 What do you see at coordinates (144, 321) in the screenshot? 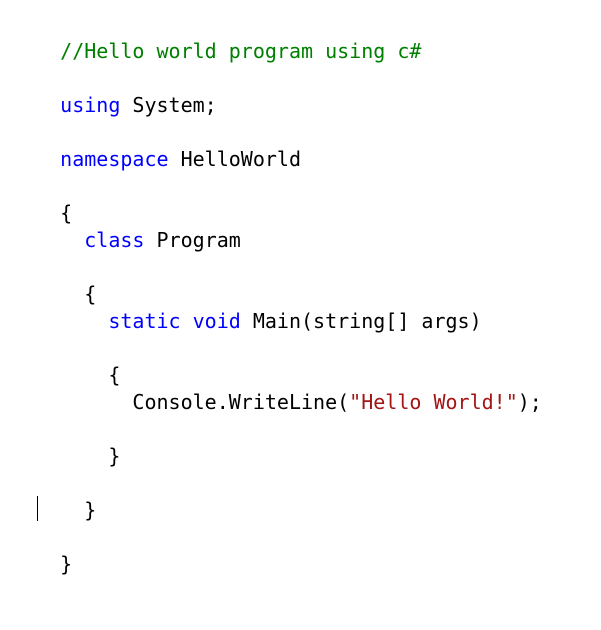
I see `keyword-token: static` at bounding box center [144, 321].